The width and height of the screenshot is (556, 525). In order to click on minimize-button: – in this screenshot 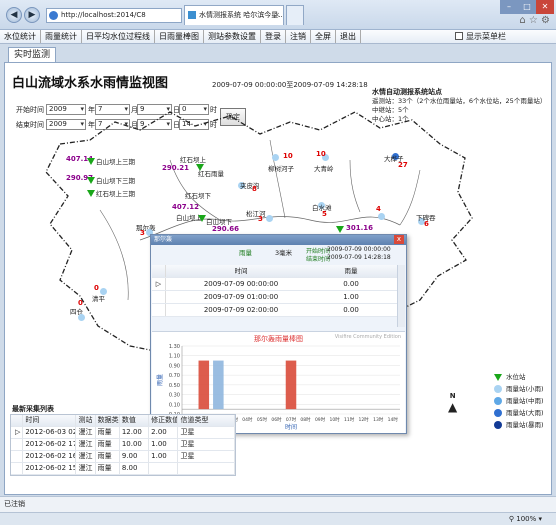, I will do `click(509, 7)`.